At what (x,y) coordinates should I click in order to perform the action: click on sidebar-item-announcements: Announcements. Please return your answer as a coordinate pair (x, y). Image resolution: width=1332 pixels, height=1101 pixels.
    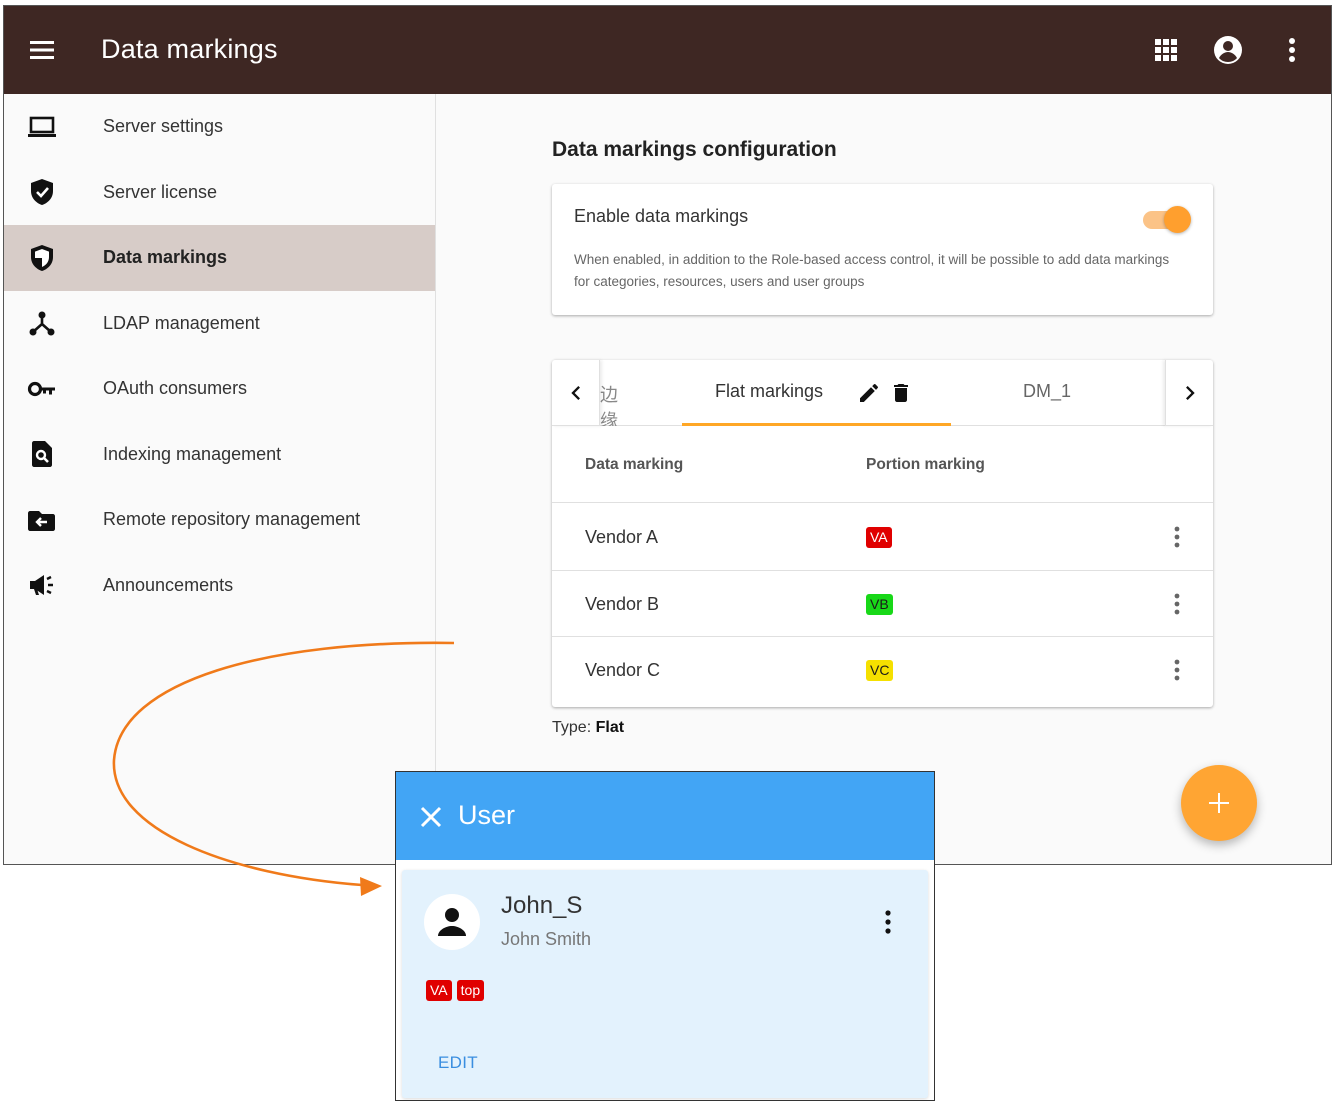
    Looking at the image, I should click on (219, 586).